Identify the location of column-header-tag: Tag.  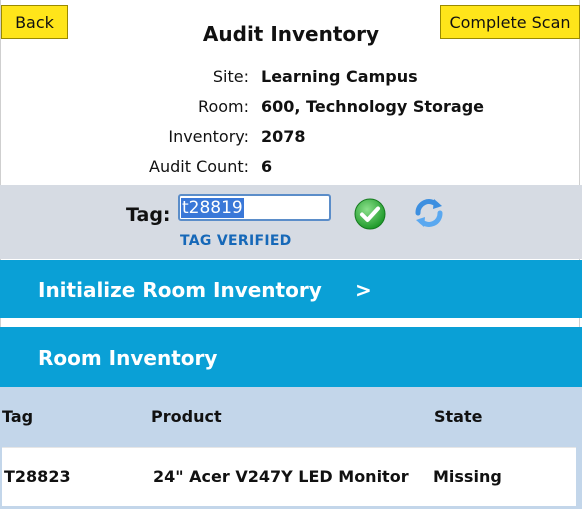
(18, 416).